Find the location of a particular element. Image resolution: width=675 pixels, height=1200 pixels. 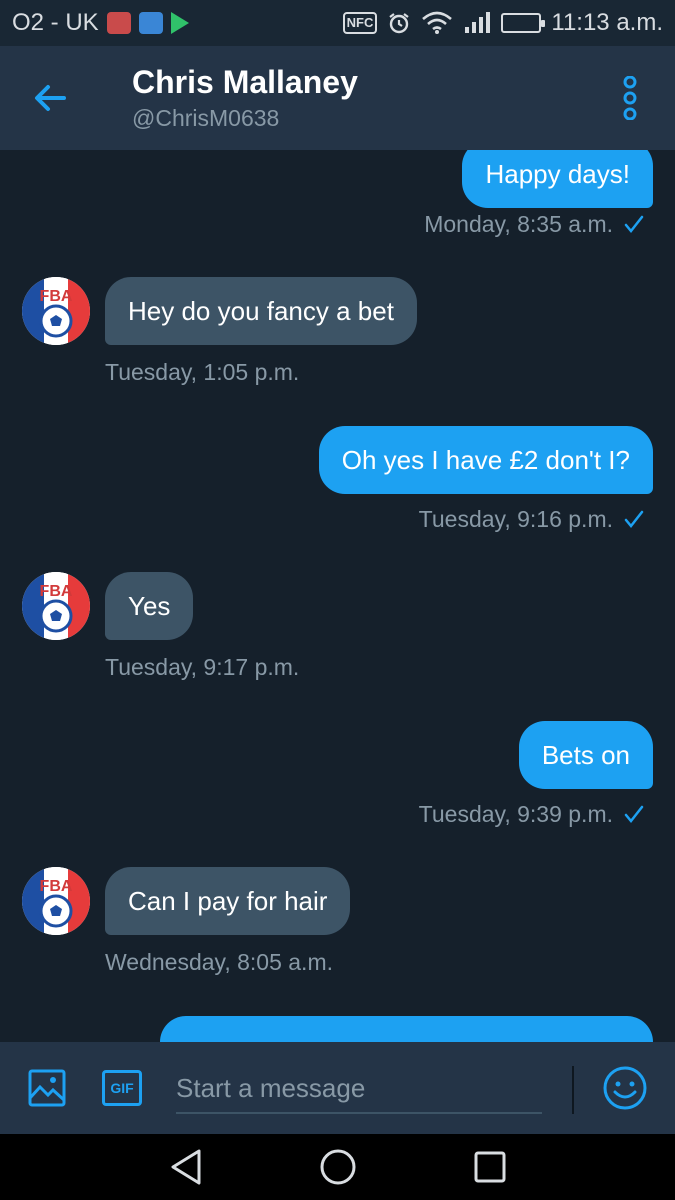

add-photo-button is located at coordinates (47, 1088).